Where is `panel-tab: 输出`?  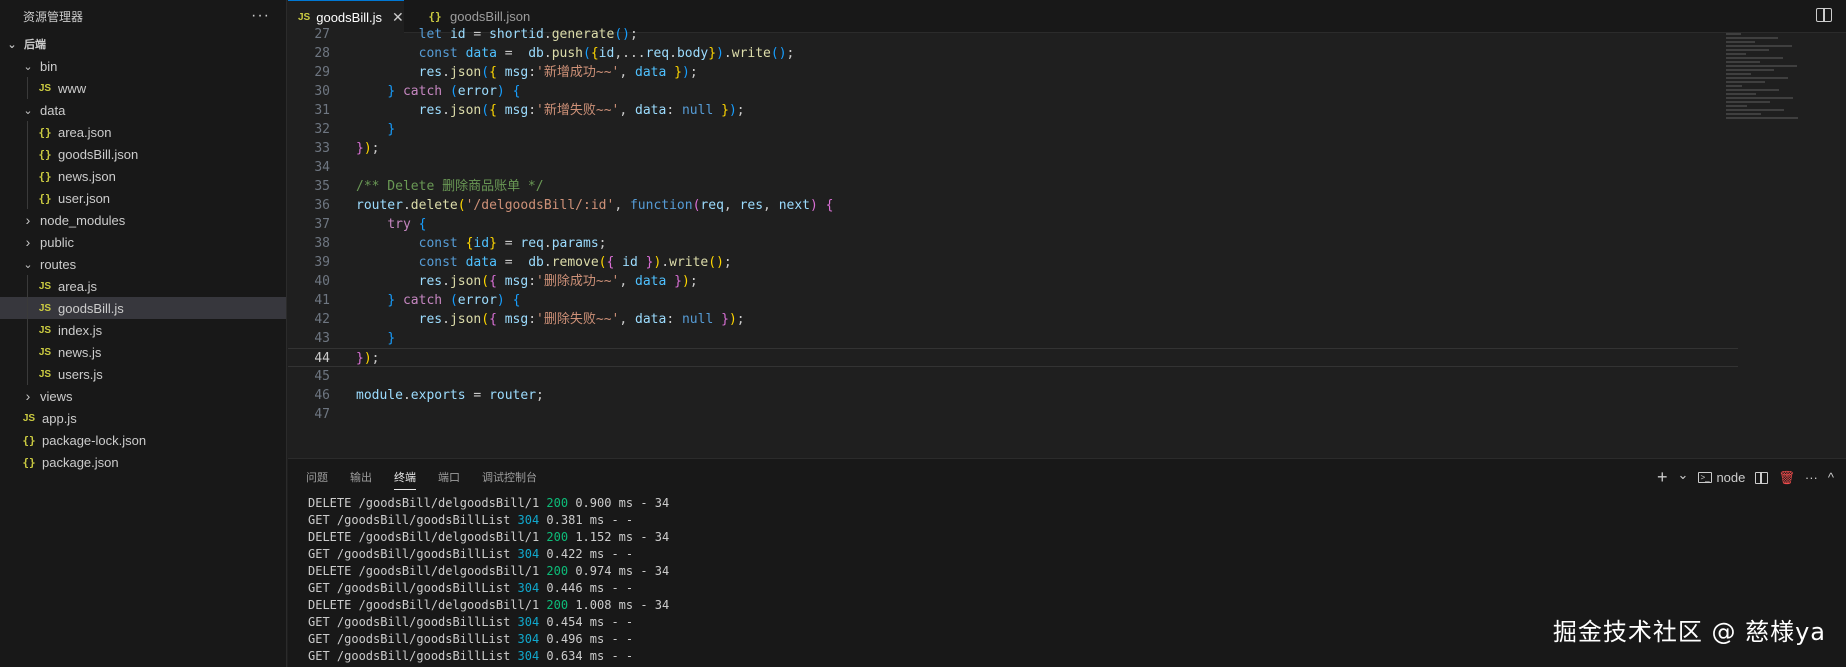
panel-tab: 输出 is located at coordinates (361, 479).